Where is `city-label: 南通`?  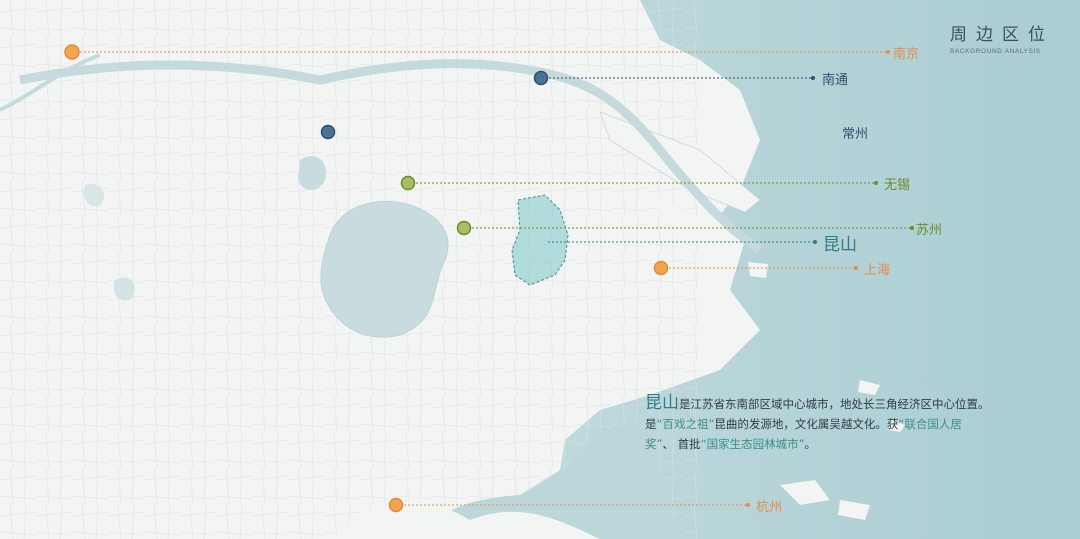
city-label: 南通 is located at coordinates (835, 80).